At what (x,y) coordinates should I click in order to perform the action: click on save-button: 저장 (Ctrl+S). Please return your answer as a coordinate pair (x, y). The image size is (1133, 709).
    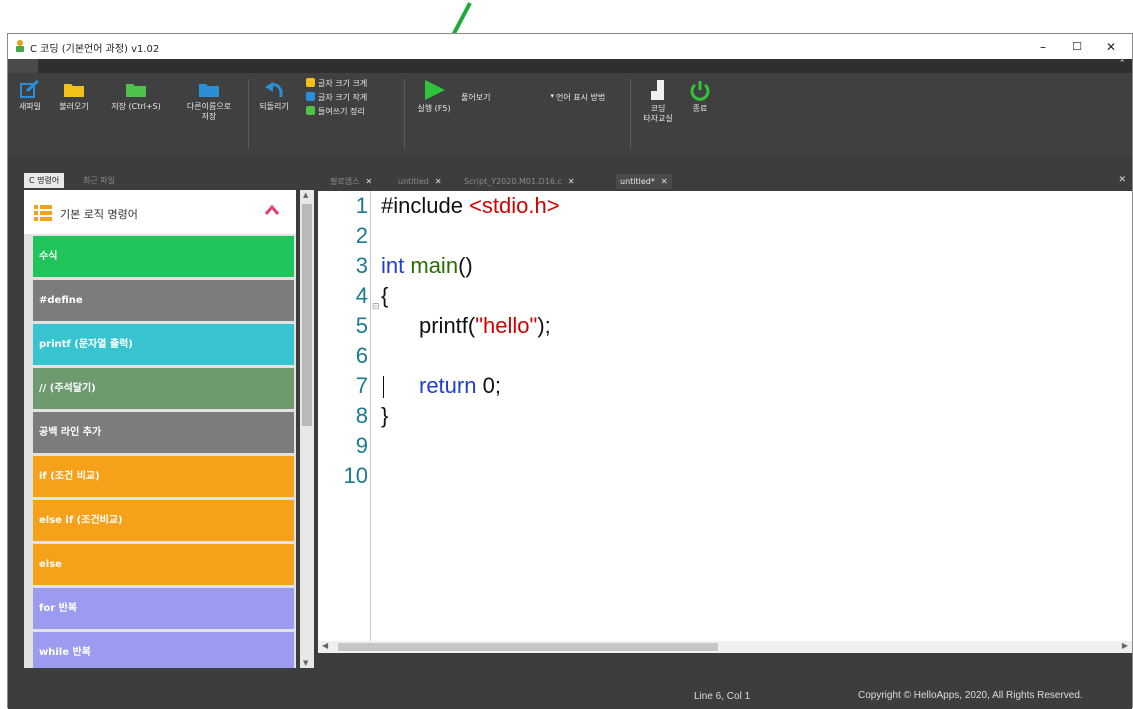
    Looking at the image, I should click on (136, 95).